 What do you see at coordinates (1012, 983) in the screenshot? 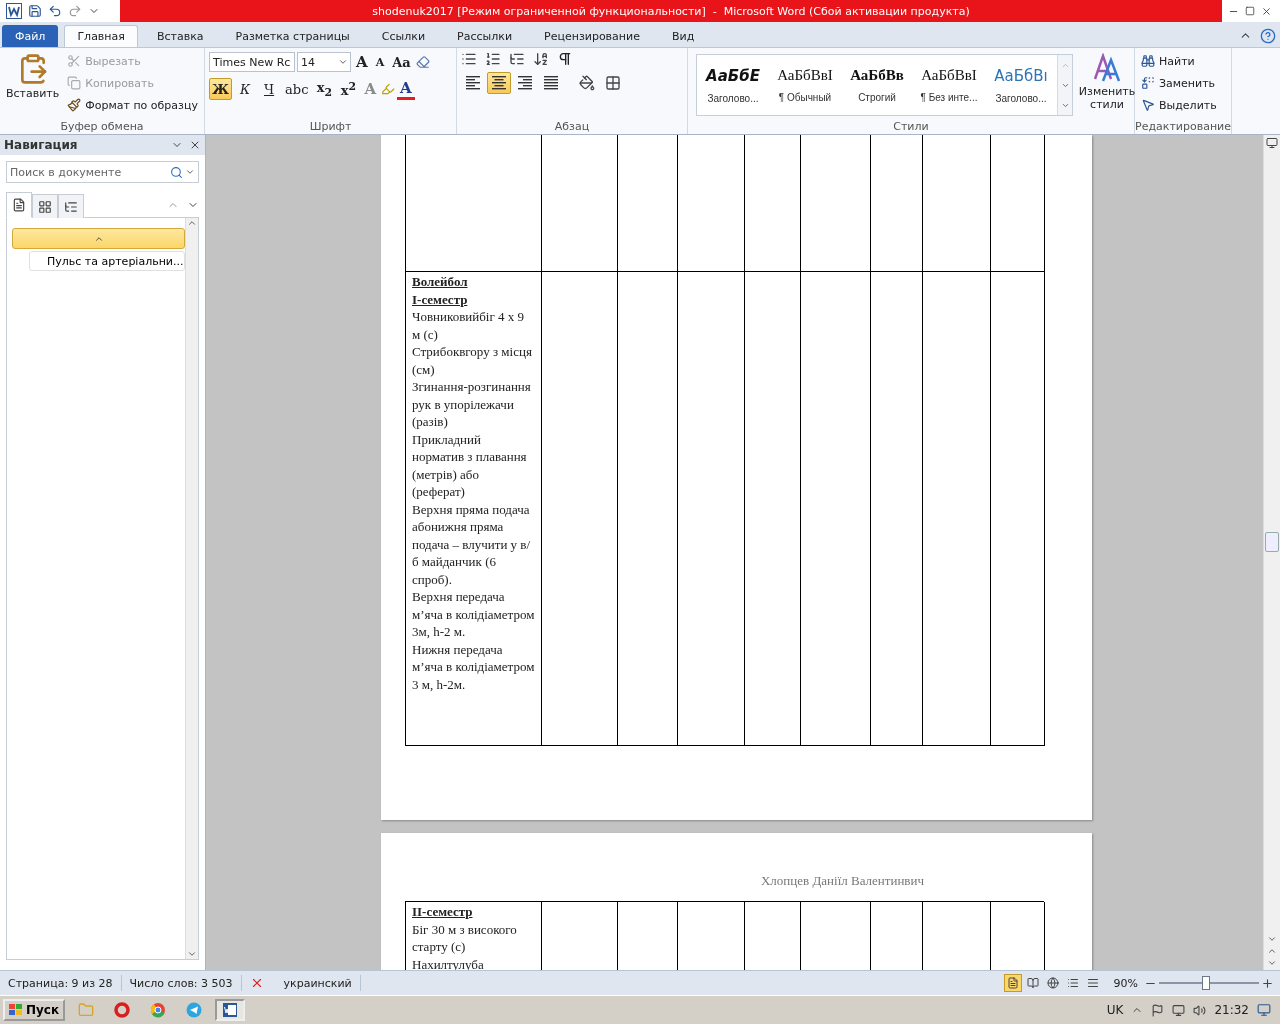
I see `view-button` at bounding box center [1012, 983].